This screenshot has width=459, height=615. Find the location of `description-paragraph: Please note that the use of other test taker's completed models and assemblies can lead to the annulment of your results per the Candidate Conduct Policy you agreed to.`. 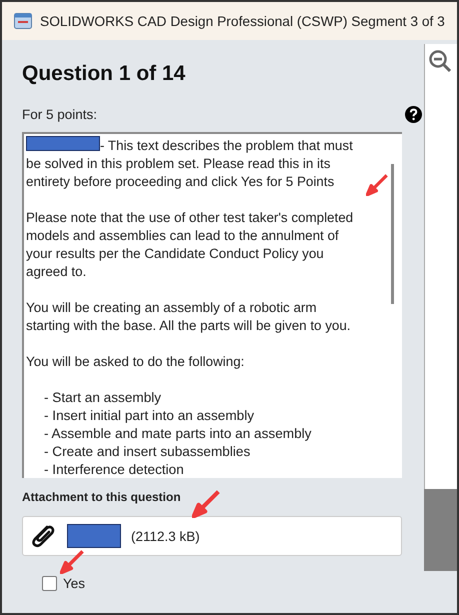

description-paragraph: Please note that the use of other test taker's completed models and assemblies can lead to the annulment of your results per the Candidate Conduct Policy you agreed to. is located at coordinates (190, 245).